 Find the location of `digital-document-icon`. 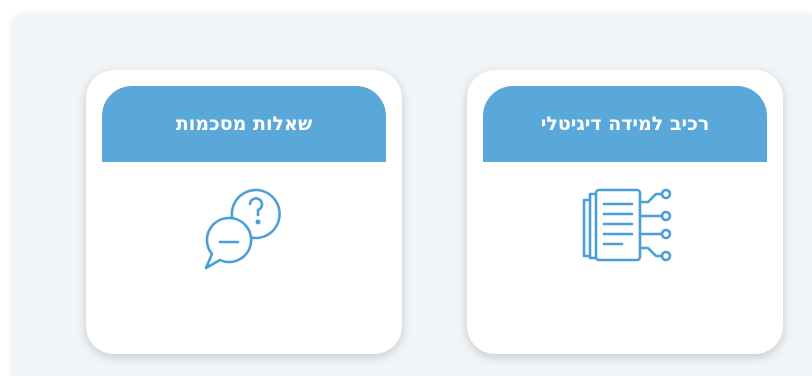

digital-document-icon is located at coordinates (627, 225).